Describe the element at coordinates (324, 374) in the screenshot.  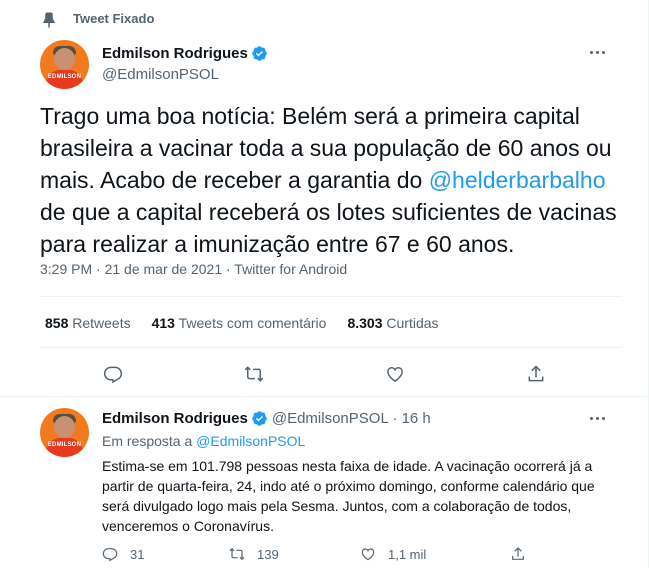
I see `tweet-actions` at that location.